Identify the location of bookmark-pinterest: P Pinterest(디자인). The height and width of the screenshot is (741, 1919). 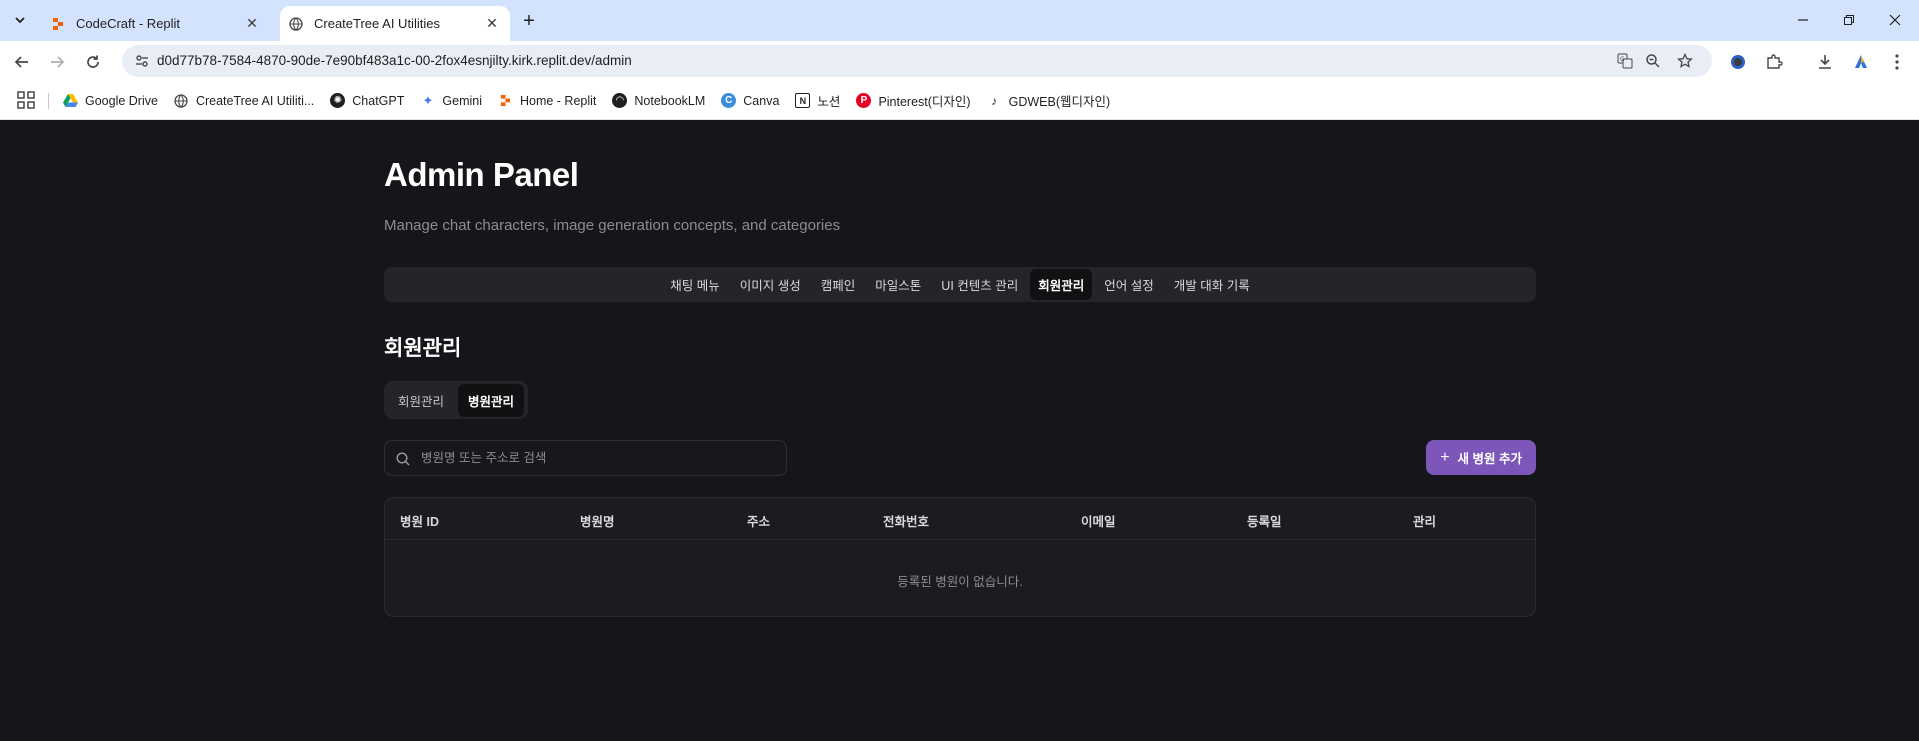
(913, 100).